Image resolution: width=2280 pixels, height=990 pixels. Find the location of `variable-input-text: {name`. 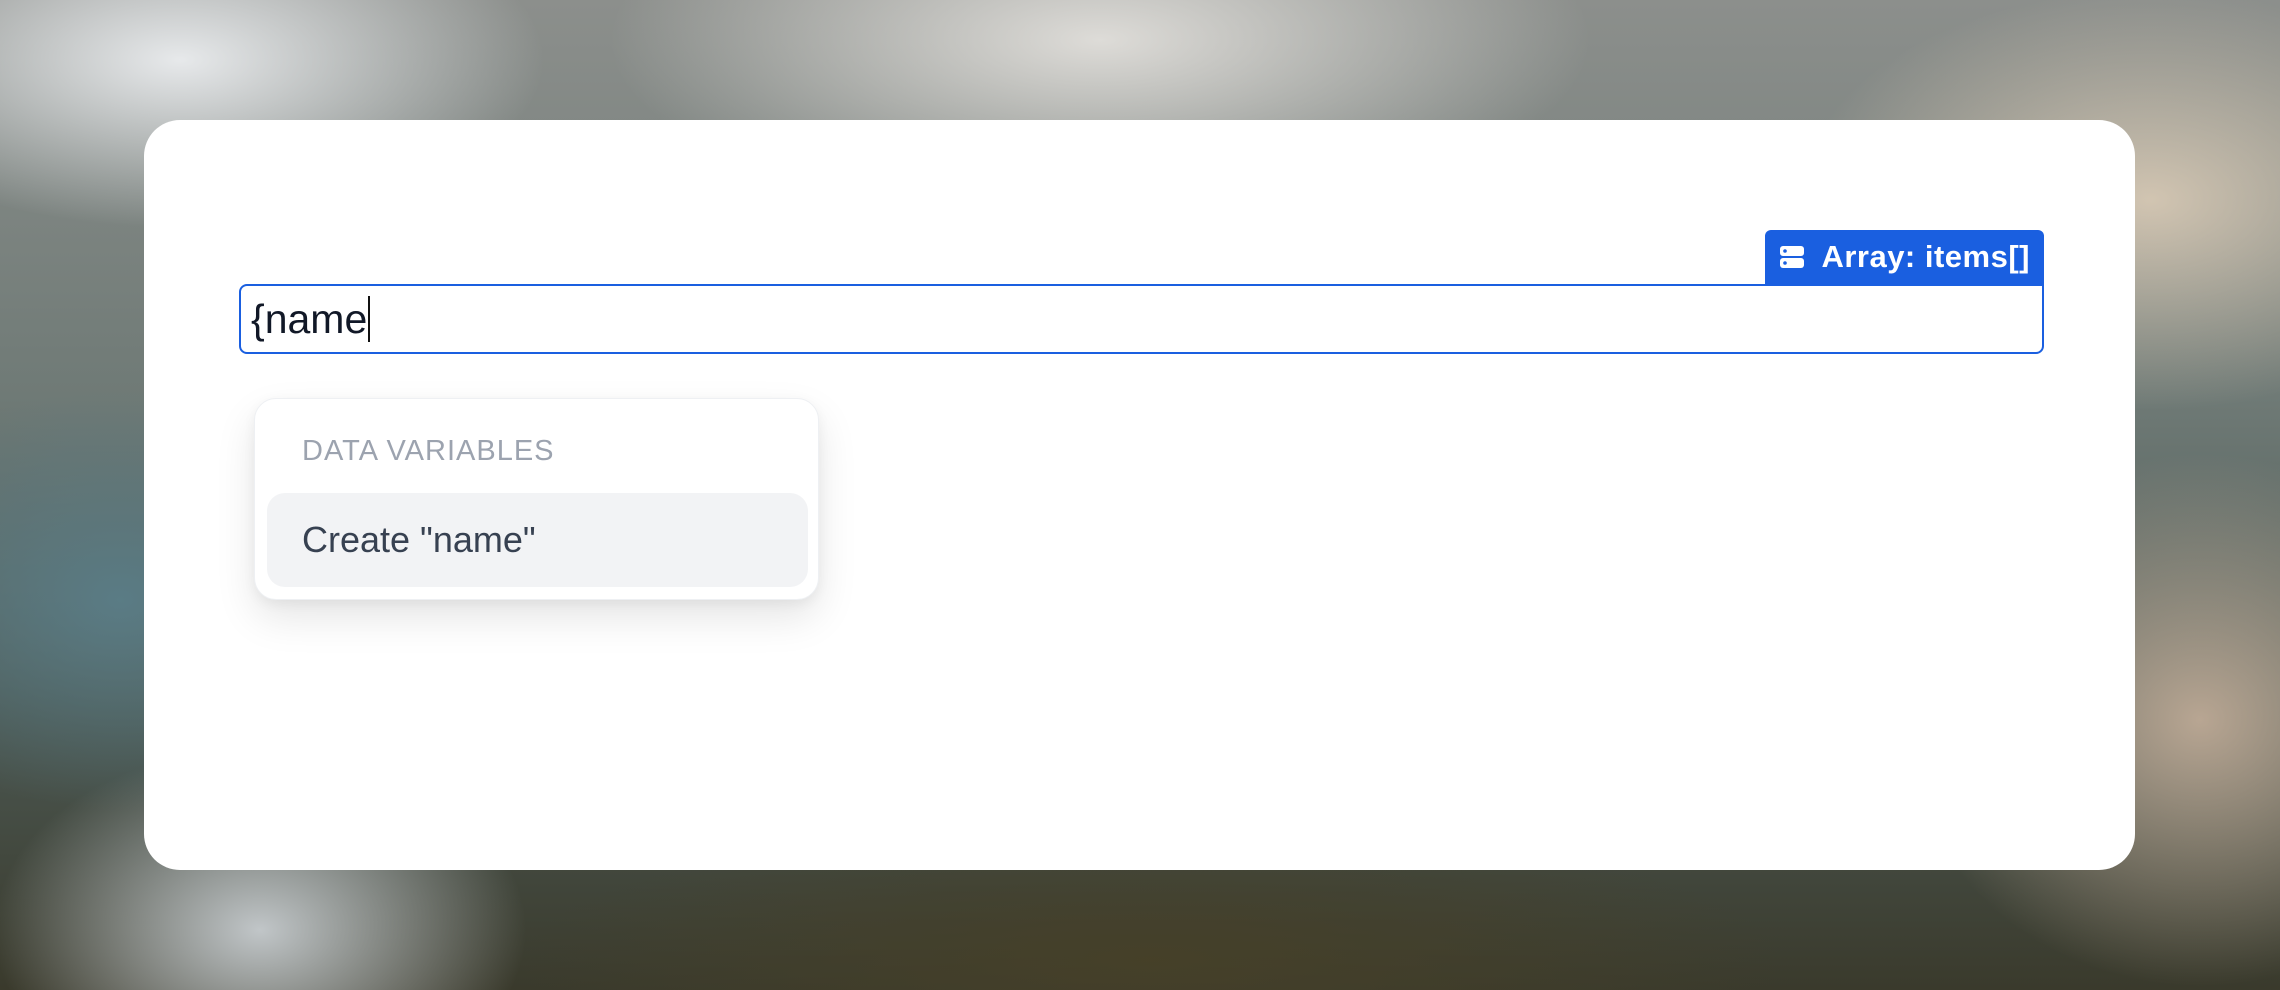

variable-input-text: {name is located at coordinates (309, 318).